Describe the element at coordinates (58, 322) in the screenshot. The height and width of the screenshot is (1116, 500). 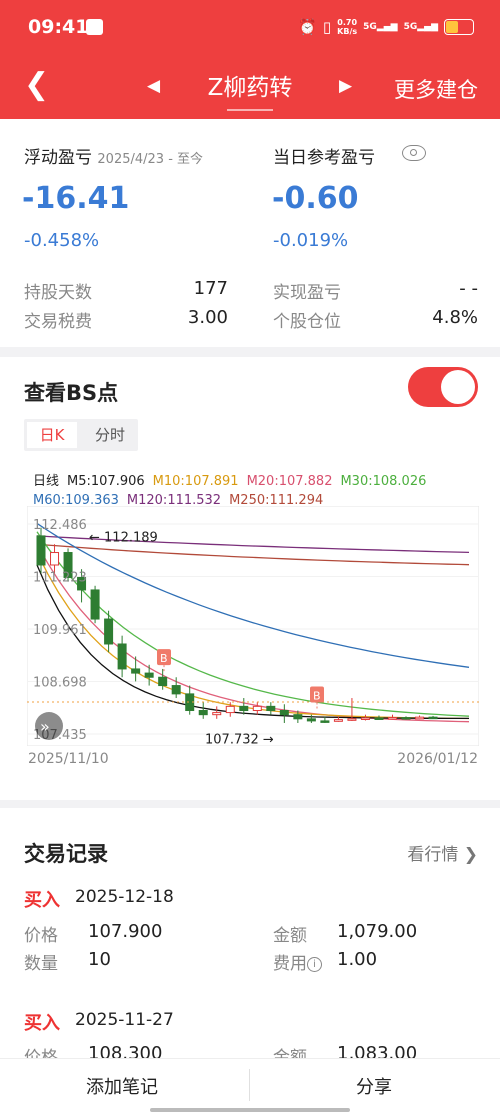
I see `tax-label: 交易税费` at that location.